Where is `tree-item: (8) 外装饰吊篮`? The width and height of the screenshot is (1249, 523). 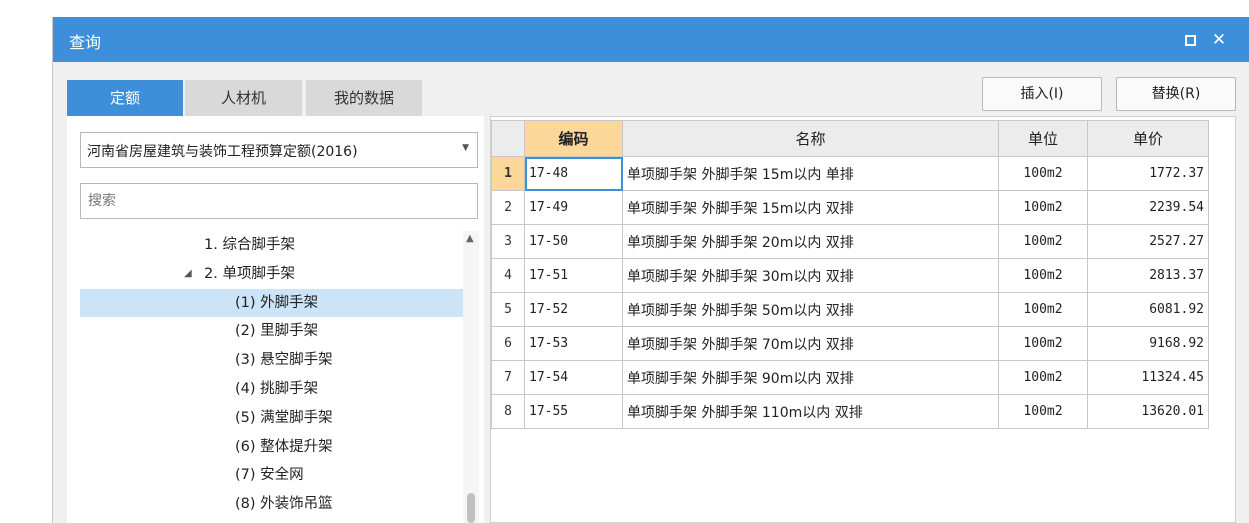
tree-item: (8) 外装饰吊篮 is located at coordinates (271, 504).